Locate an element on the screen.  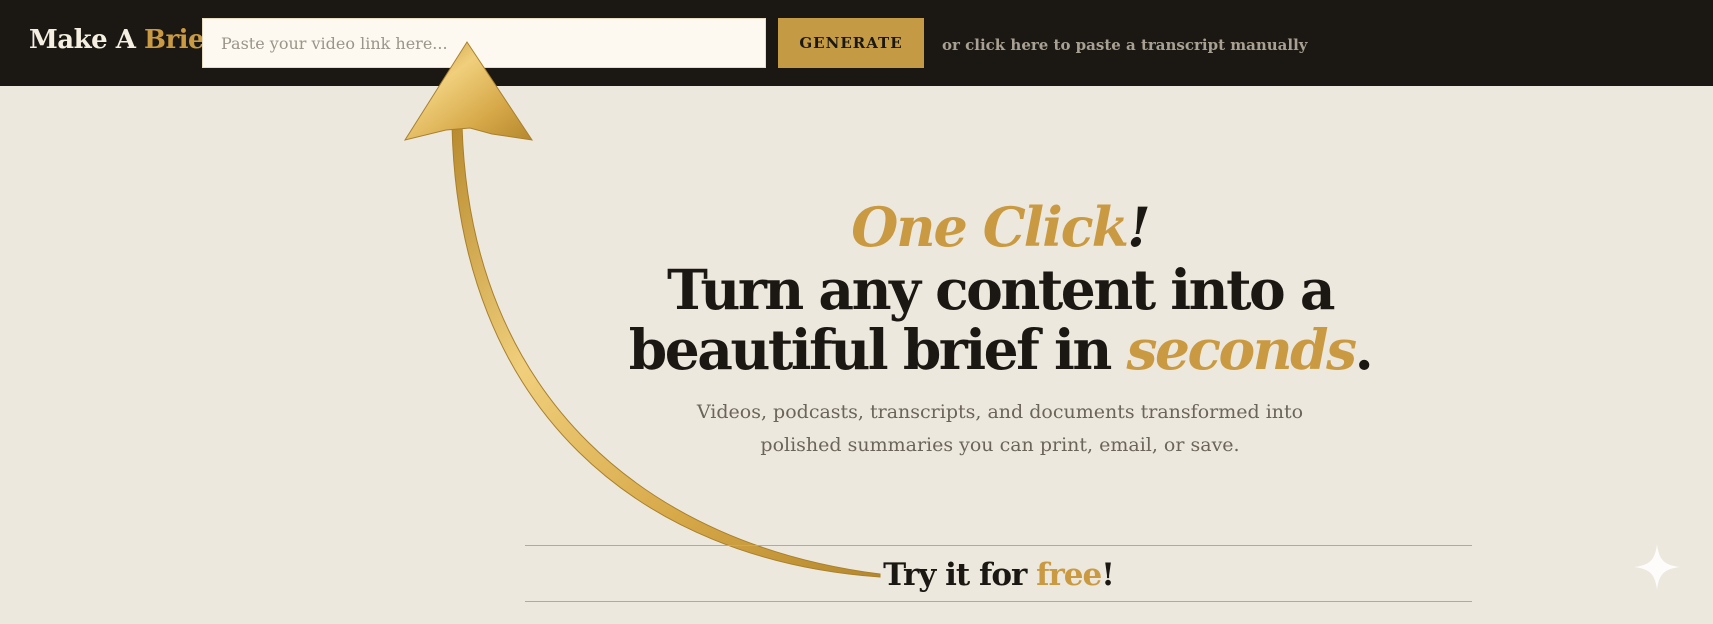
brand-logo: Make A Brief is located at coordinates (122, 40).